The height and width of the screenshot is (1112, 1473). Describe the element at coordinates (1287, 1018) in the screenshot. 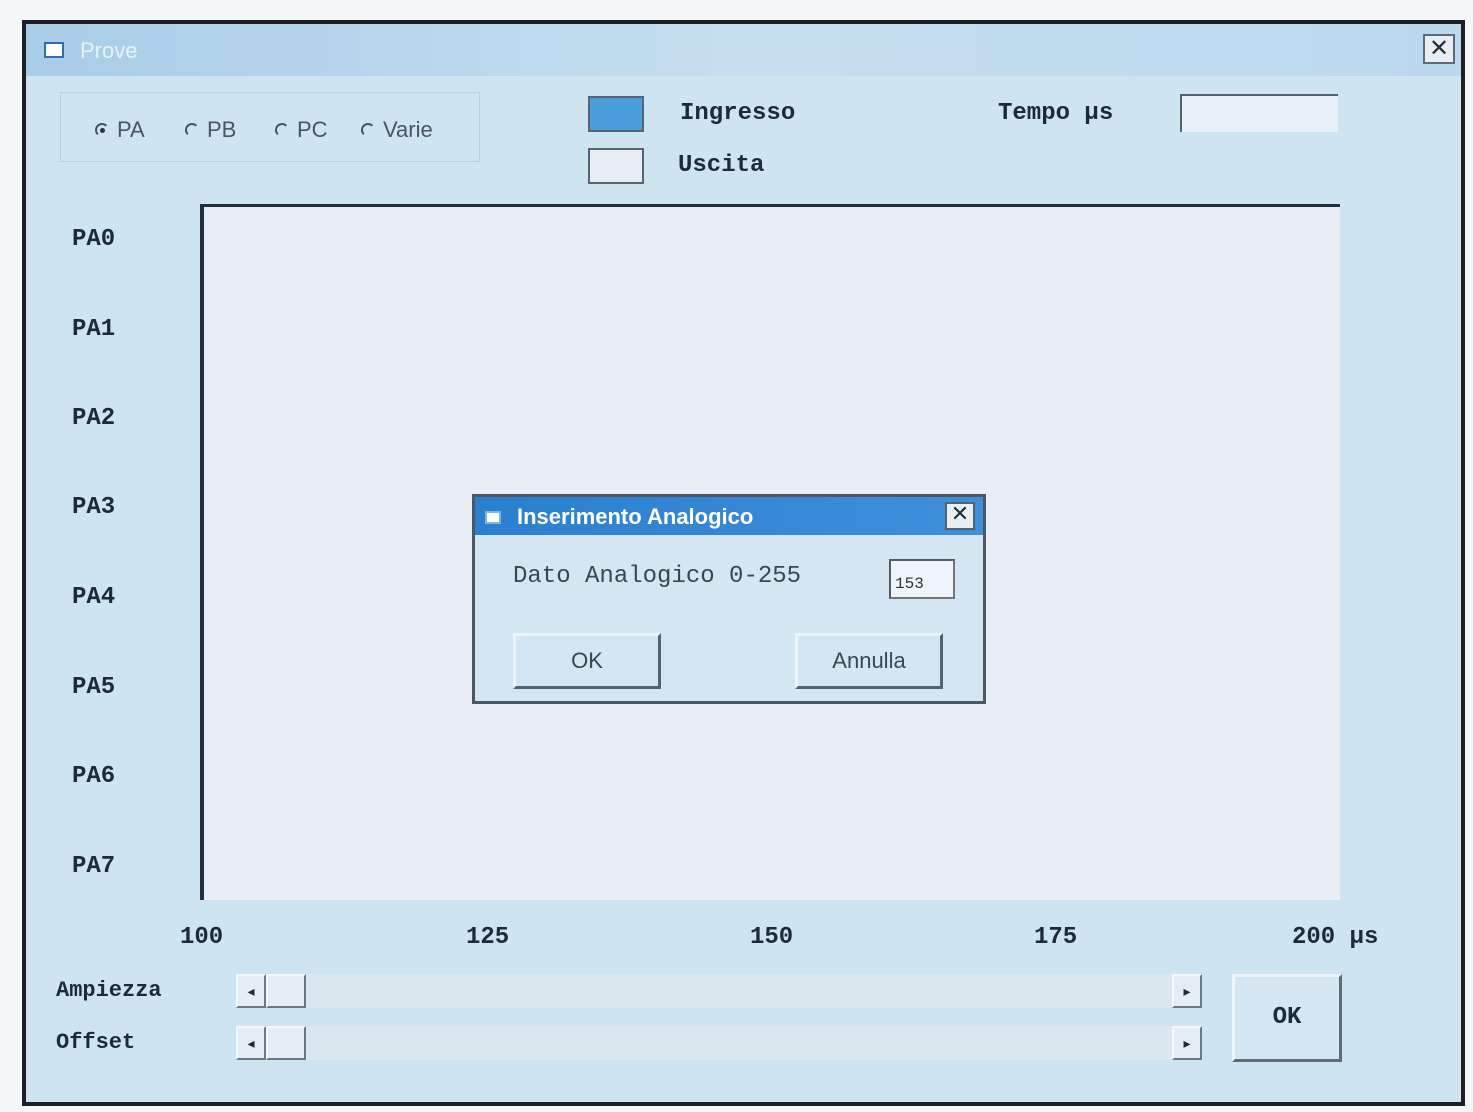

I see `ok-button: OK` at that location.